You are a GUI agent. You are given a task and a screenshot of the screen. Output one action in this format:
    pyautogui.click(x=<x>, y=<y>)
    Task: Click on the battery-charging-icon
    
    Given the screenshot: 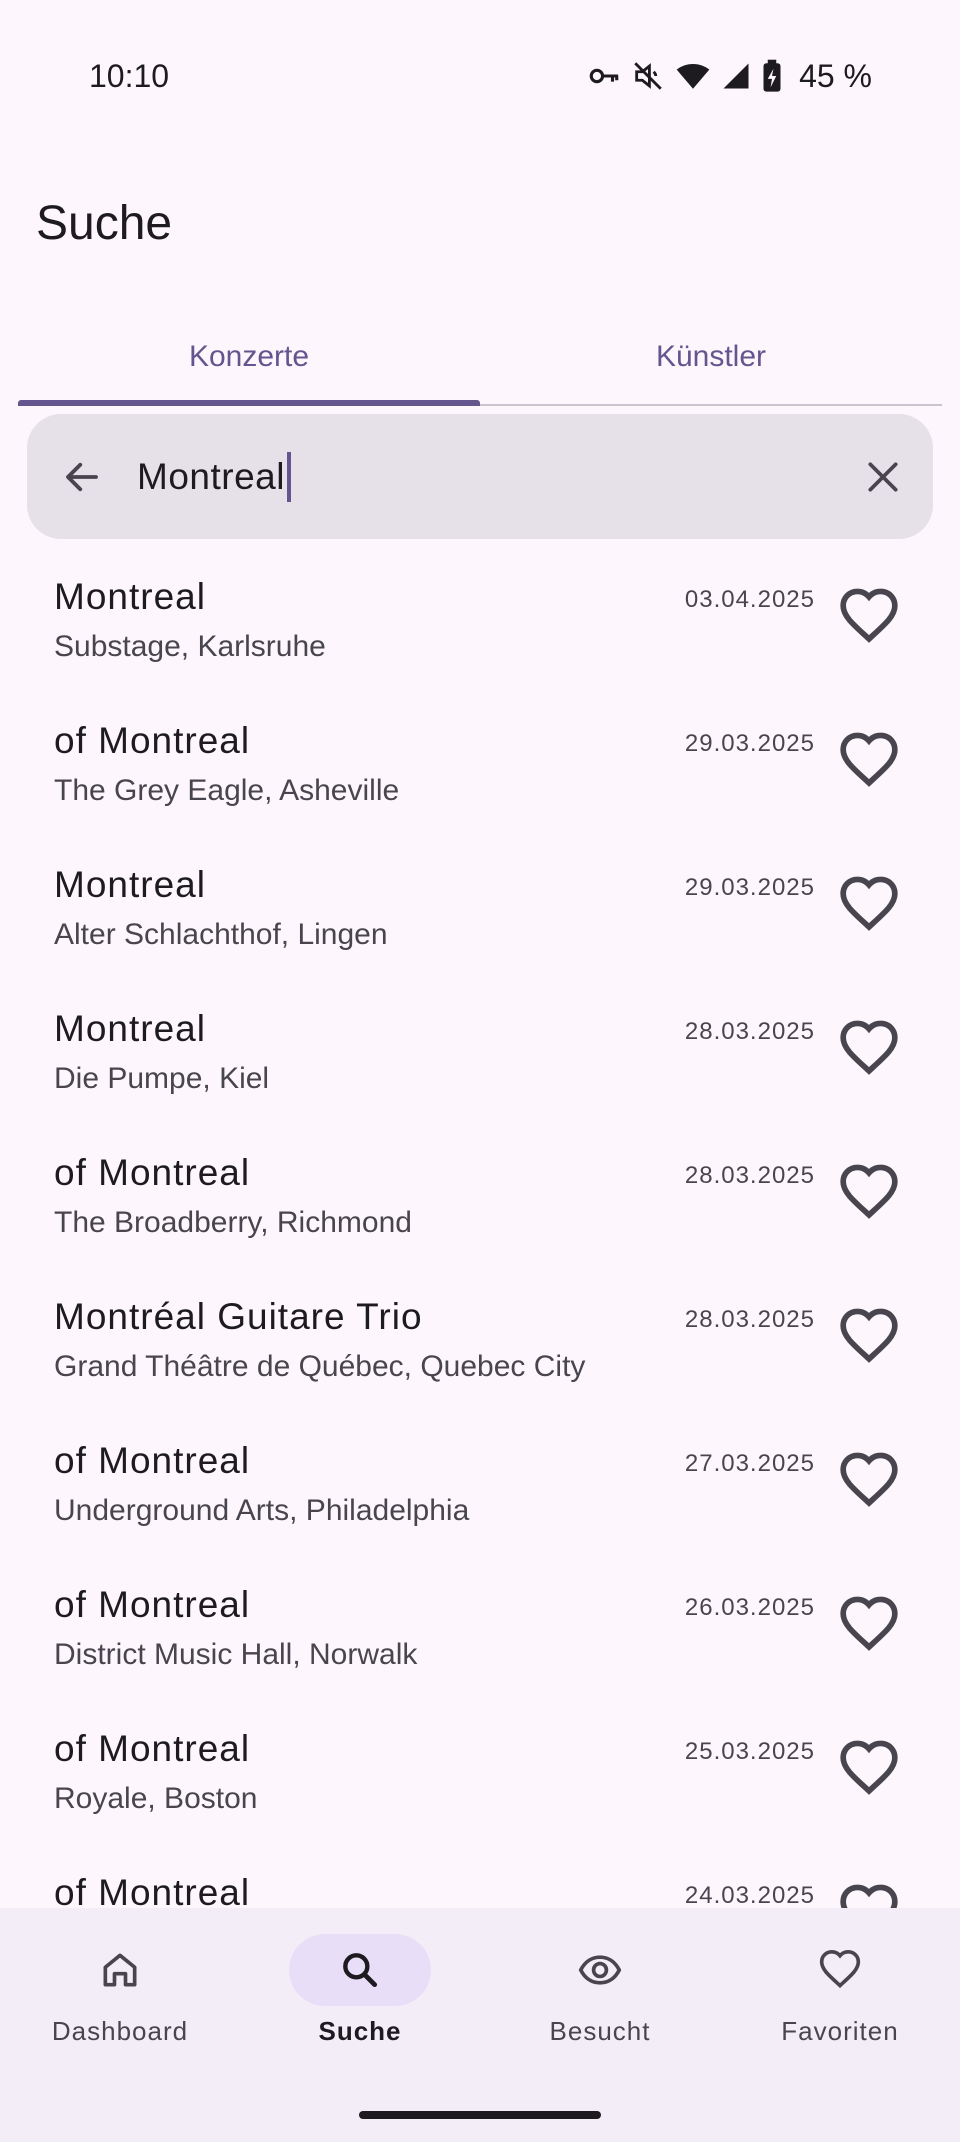 What is the action you would take?
    pyautogui.click(x=772, y=75)
    